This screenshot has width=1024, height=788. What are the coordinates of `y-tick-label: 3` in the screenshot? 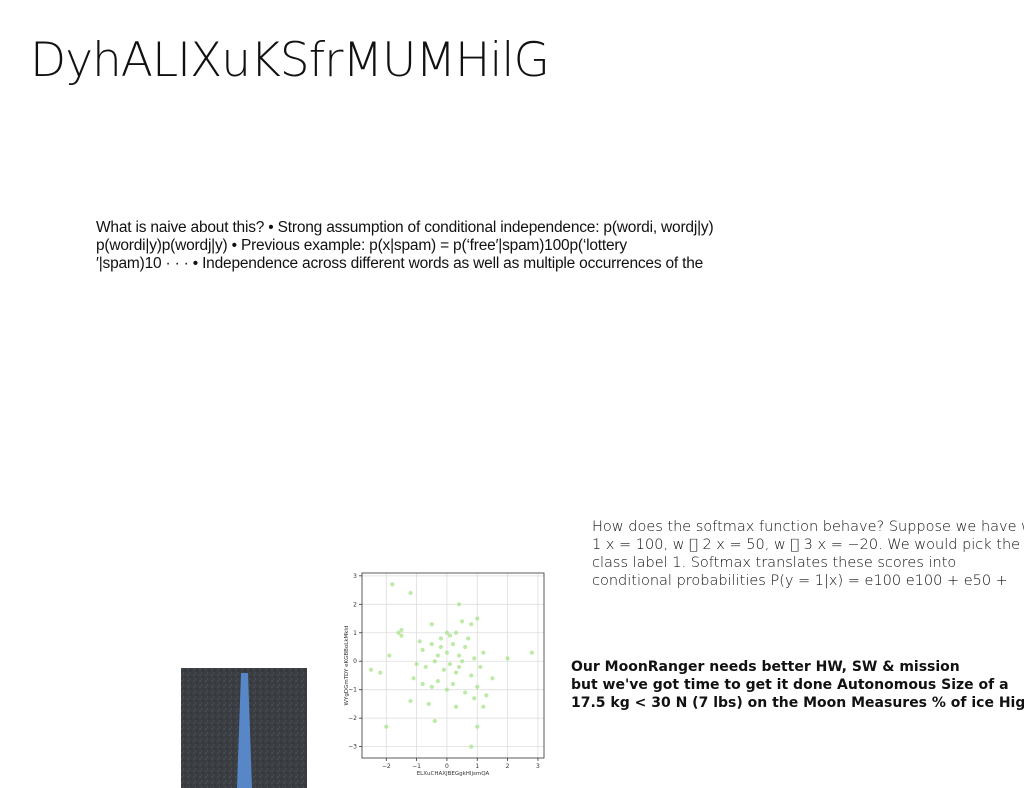 It's located at (355, 576).